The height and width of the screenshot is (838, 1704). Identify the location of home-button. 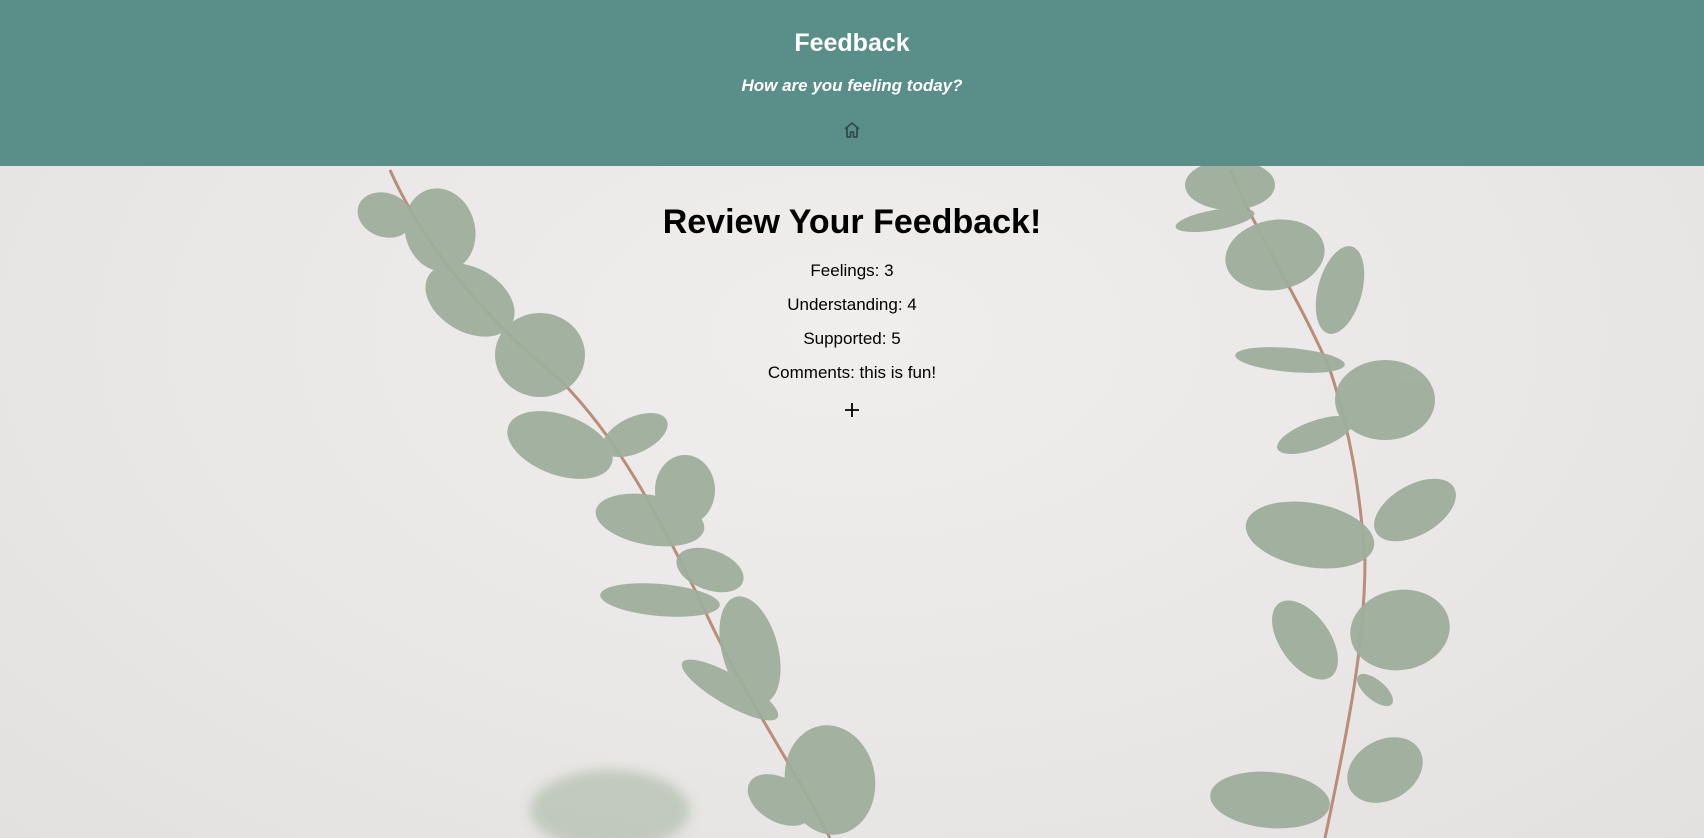
(852, 130).